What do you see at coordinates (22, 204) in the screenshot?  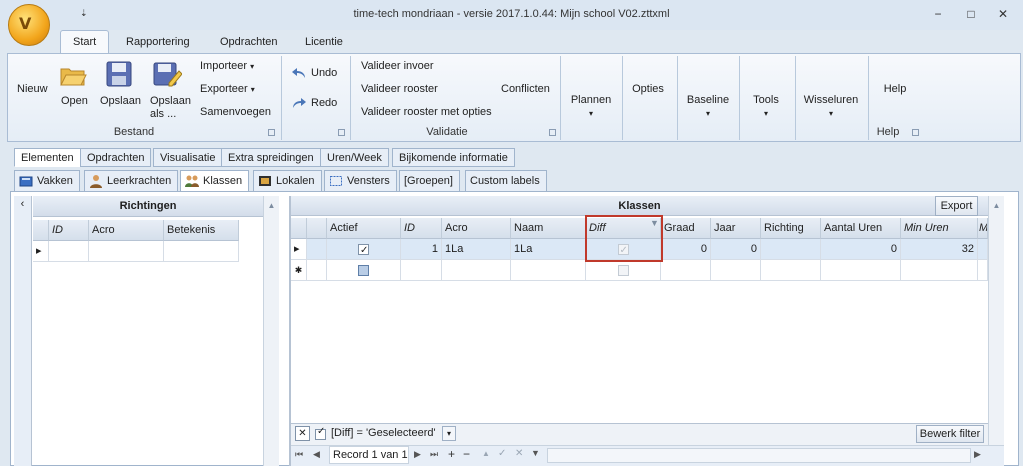 I see `collapse-chevron-icon: ‹` at bounding box center [22, 204].